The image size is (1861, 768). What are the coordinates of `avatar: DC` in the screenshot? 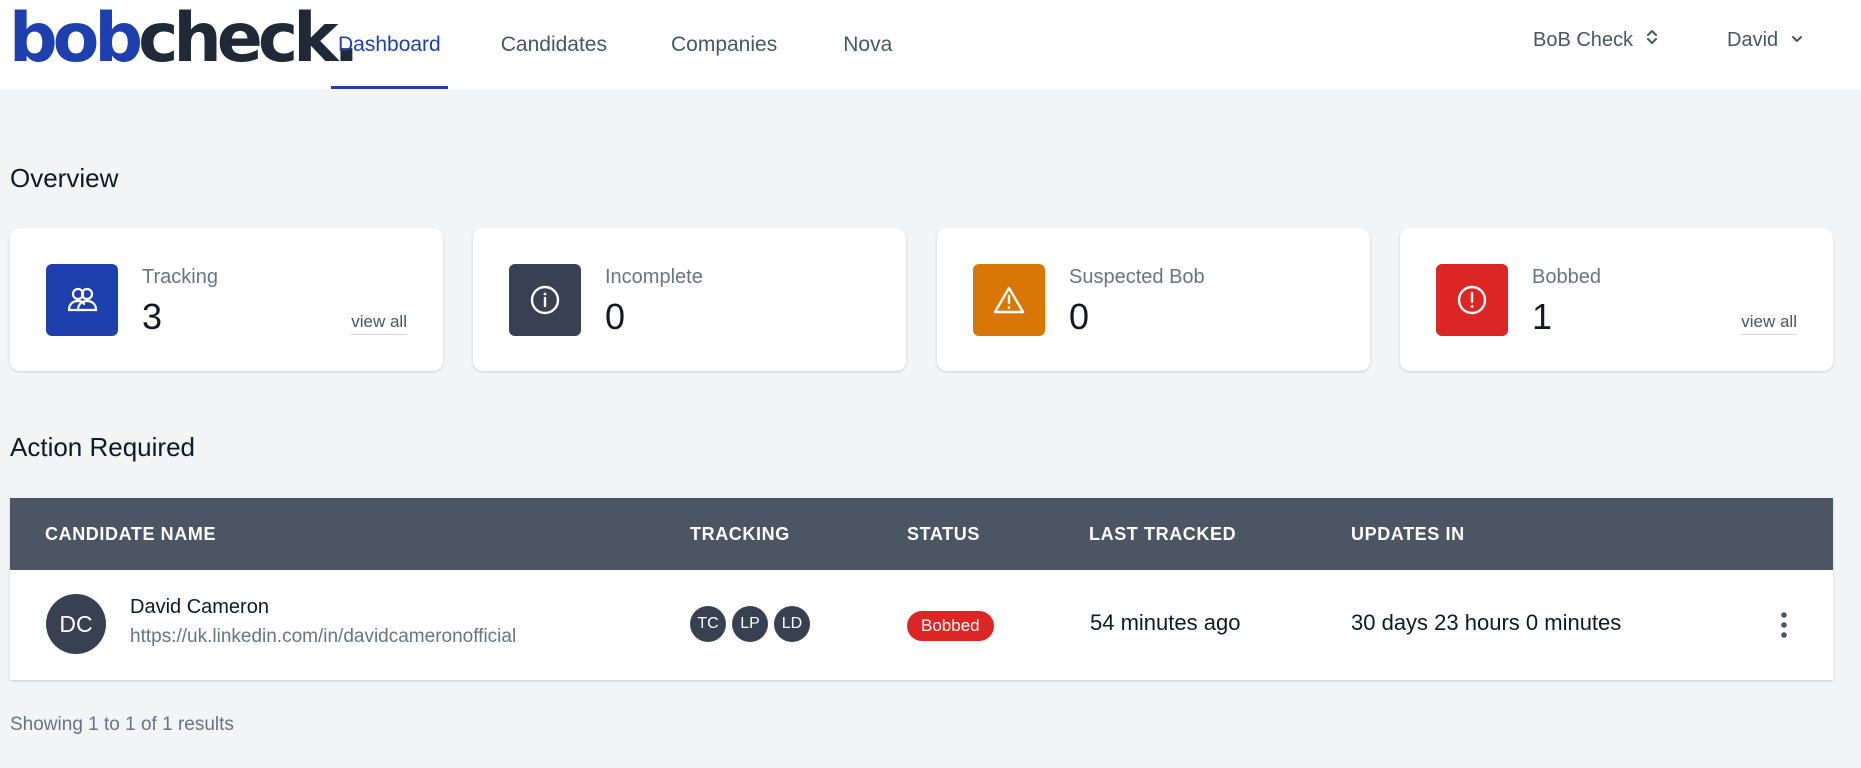 It's located at (76, 624).